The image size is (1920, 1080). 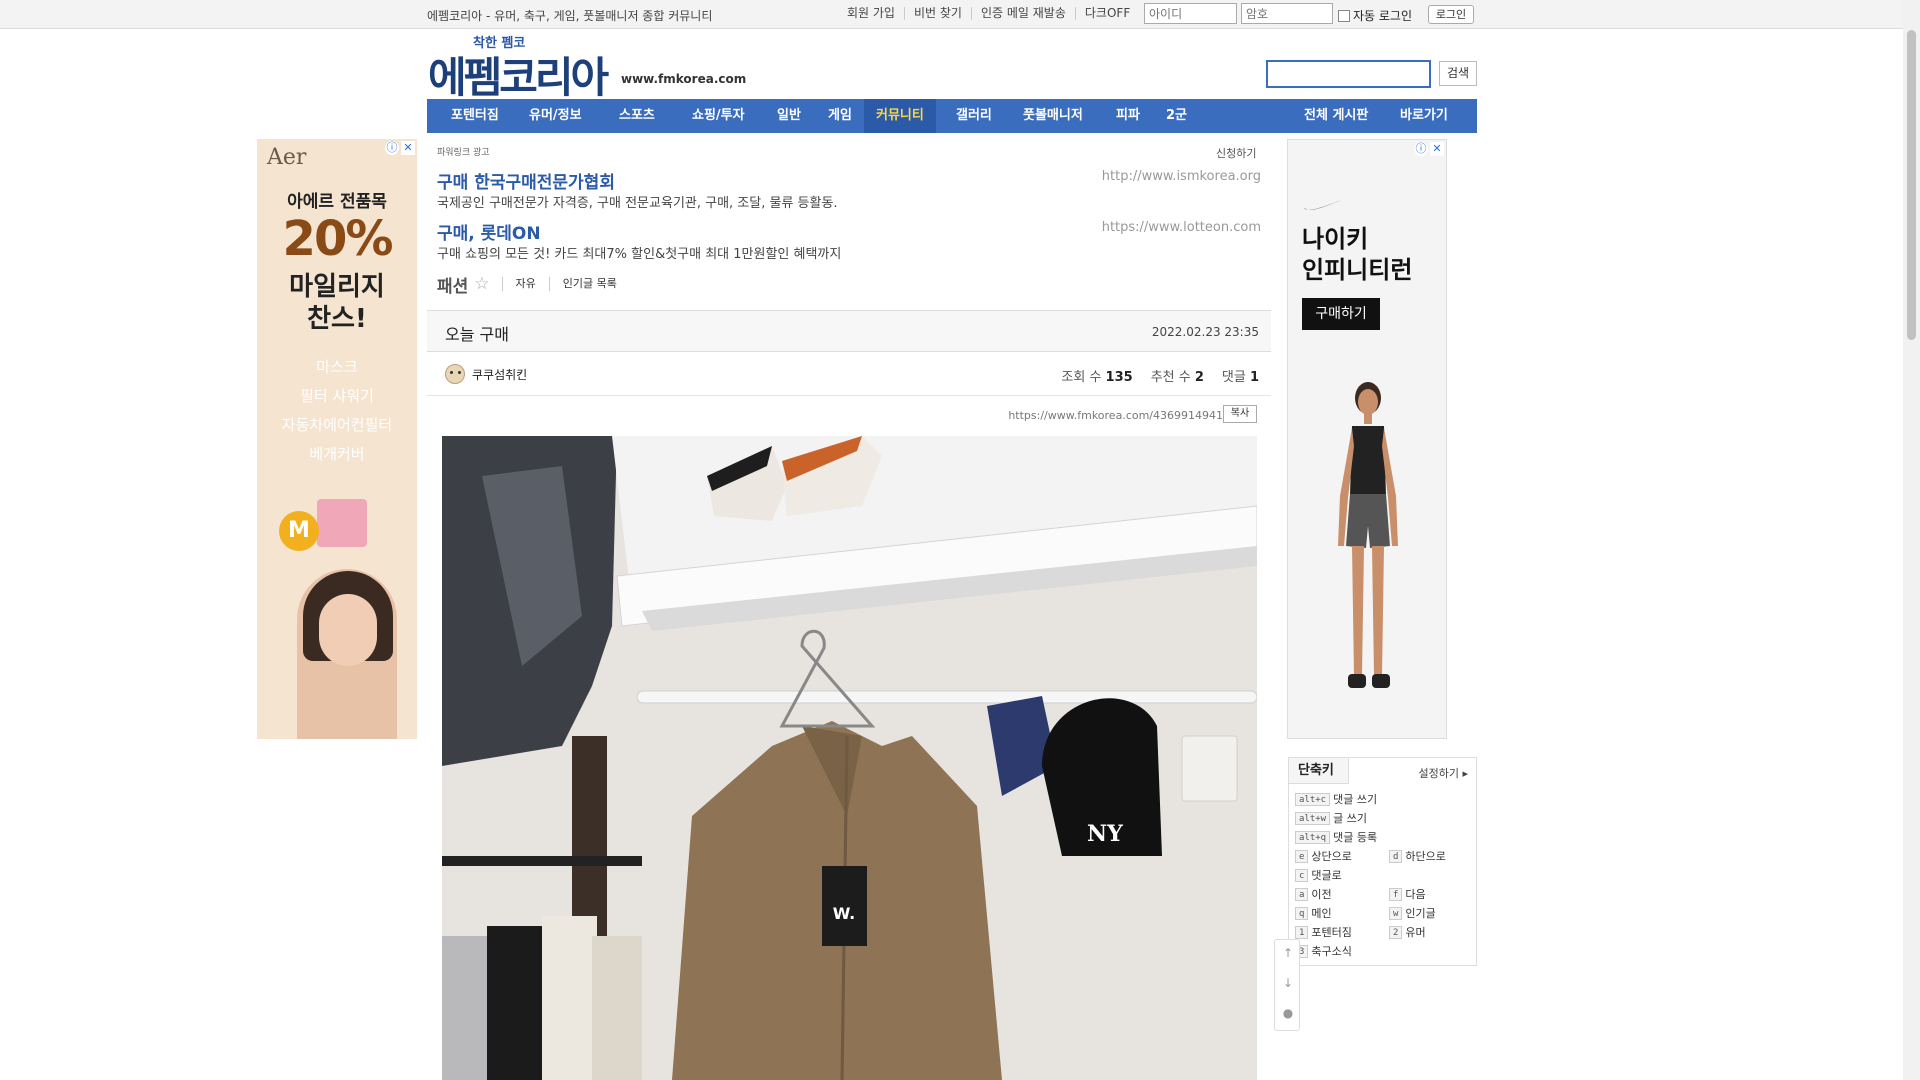 What do you see at coordinates (499, 374) in the screenshot?
I see `author-name: 쿠쿠섬취킨` at bounding box center [499, 374].